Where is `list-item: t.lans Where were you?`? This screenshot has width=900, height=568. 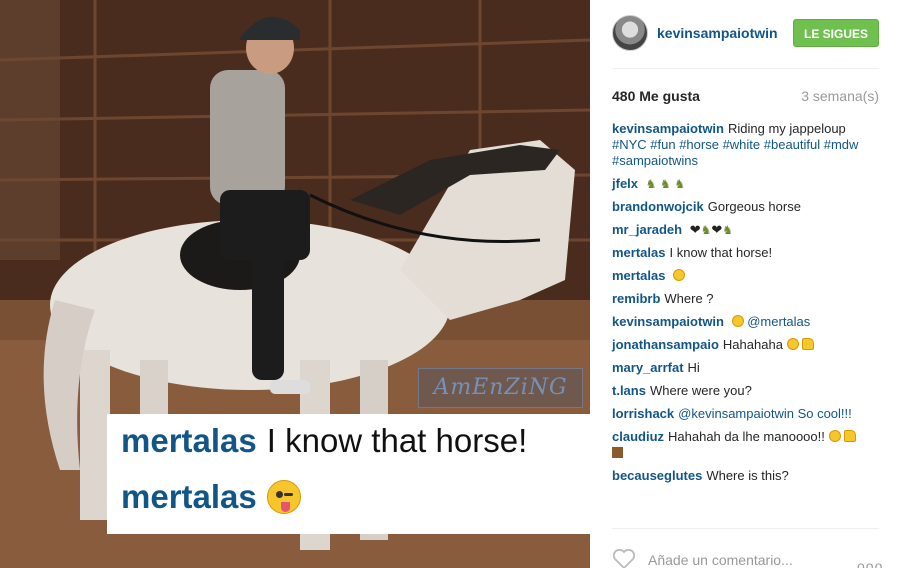 list-item: t.lans Where were you? is located at coordinates (747, 391).